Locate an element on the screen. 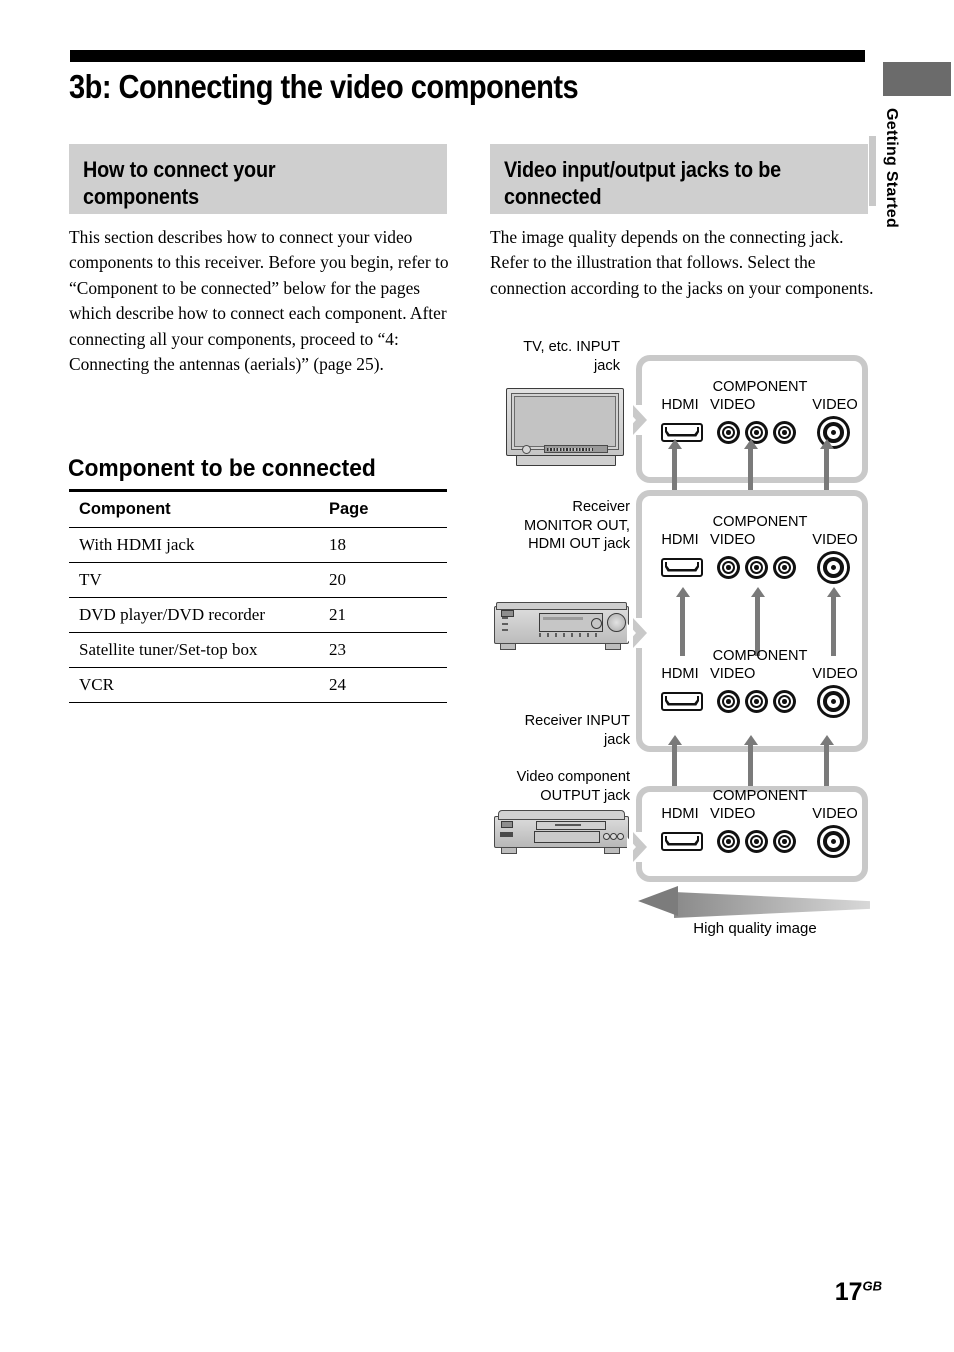 The height and width of the screenshot is (1352, 954). tv-knob is located at coordinates (526, 449).